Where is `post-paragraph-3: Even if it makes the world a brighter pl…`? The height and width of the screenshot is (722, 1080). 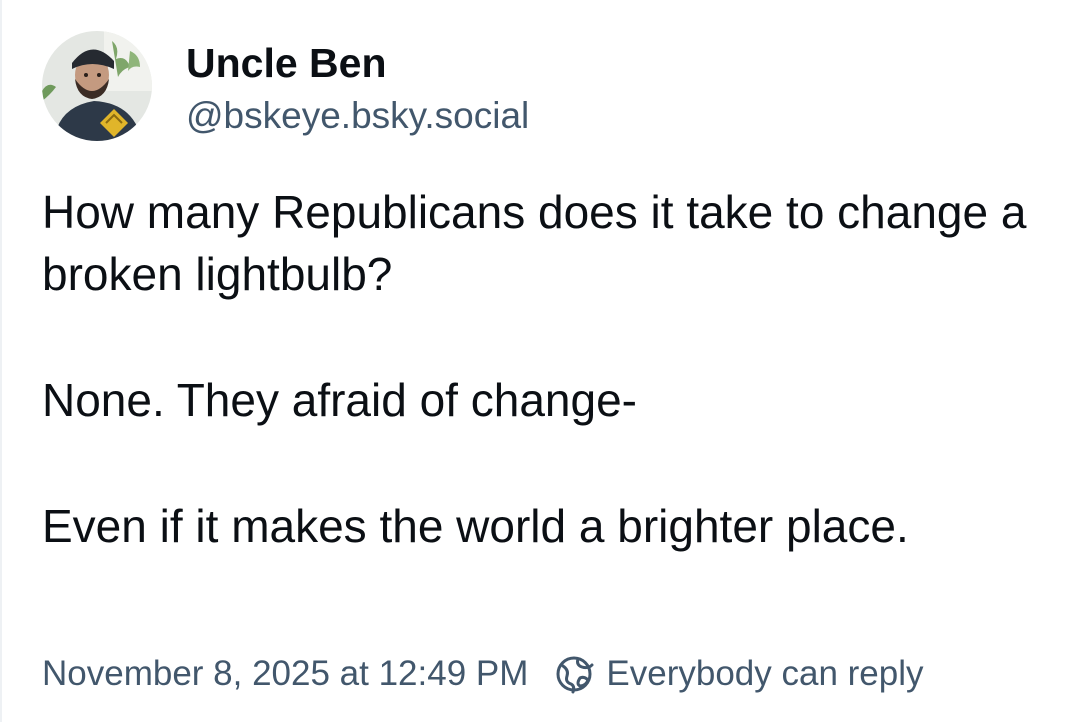
post-paragraph-3: Even if it makes the world a brighter pl… is located at coordinates (475, 526).